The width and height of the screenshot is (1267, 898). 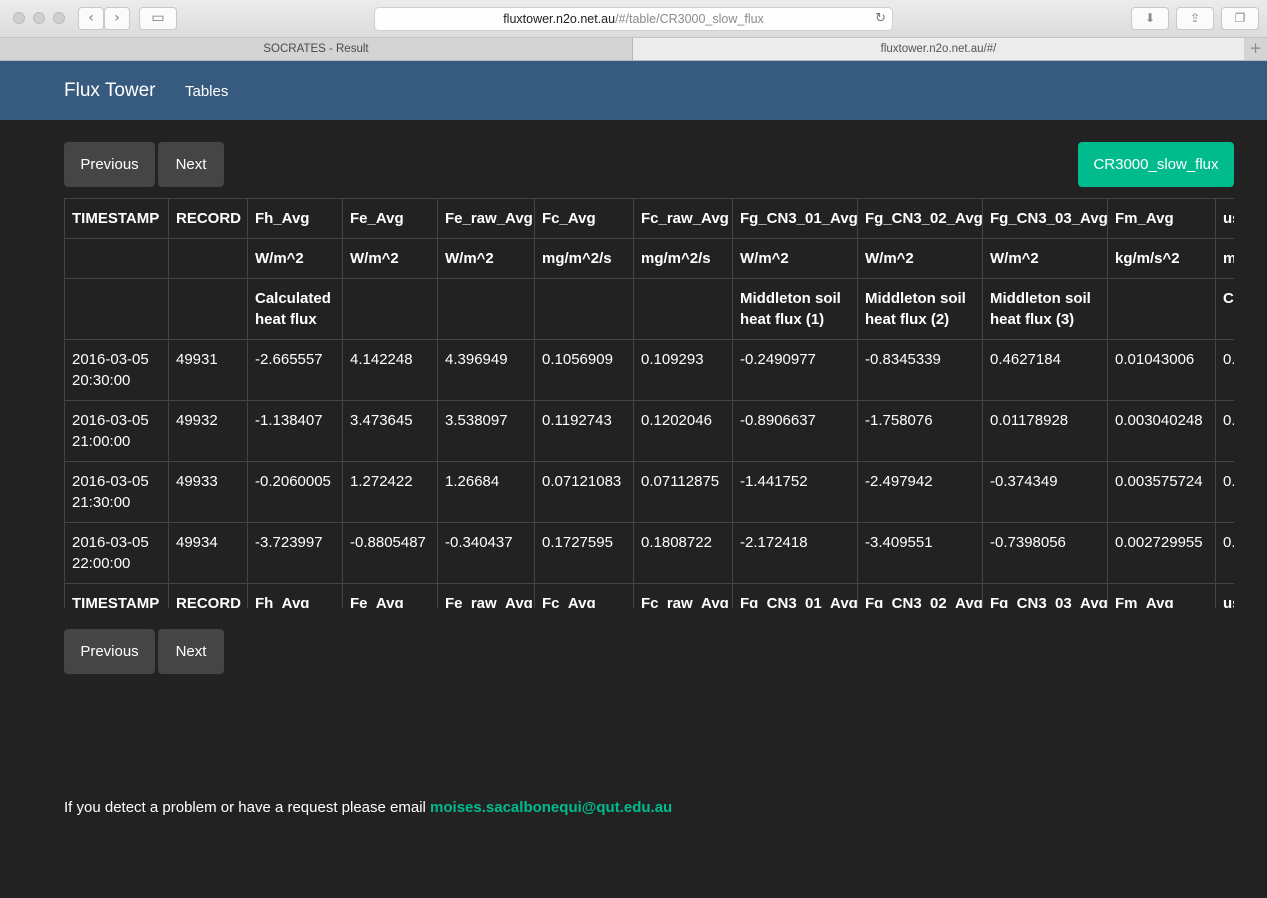 I want to click on chevron-right-icon: ›, so click(x=117, y=18).